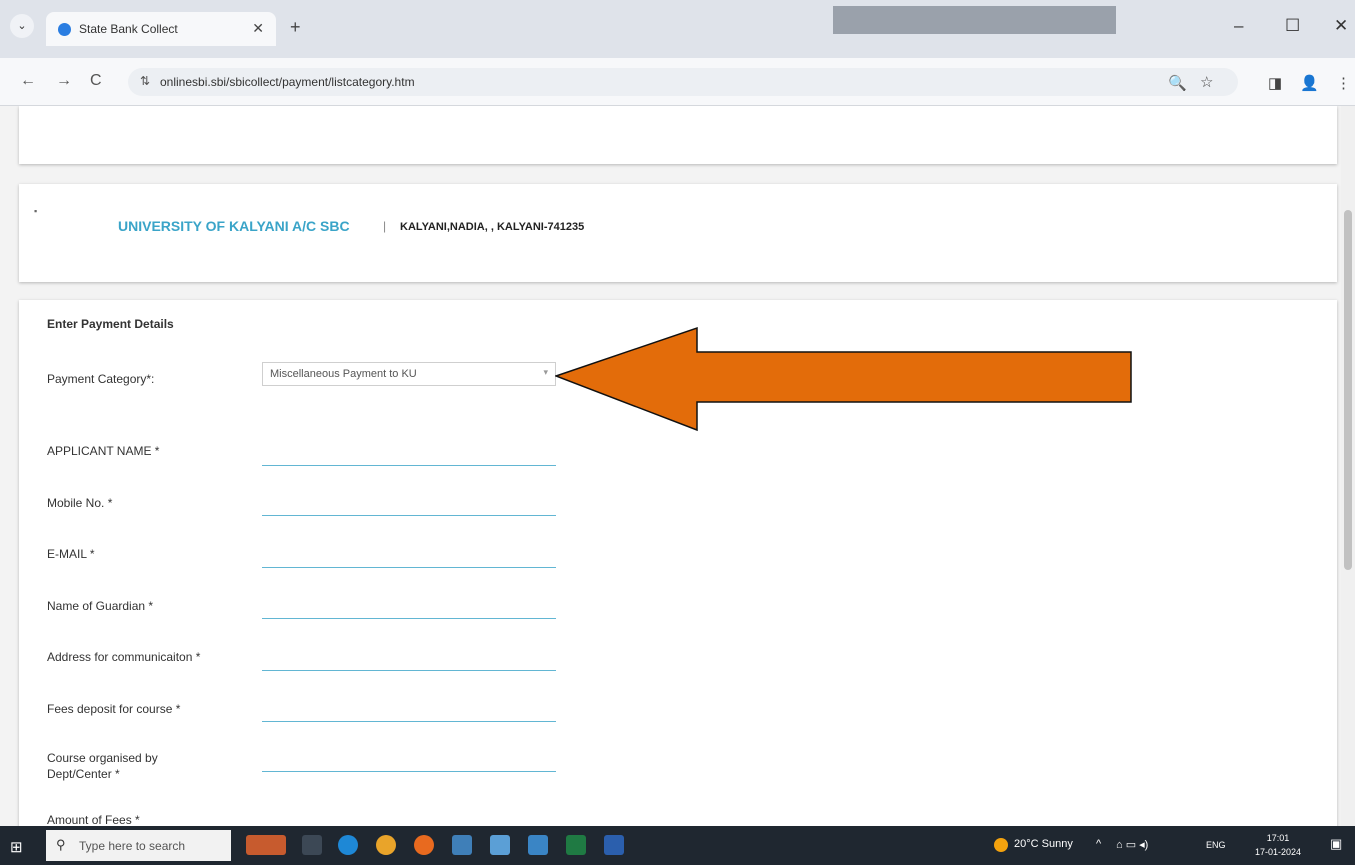 The width and height of the screenshot is (1355, 865). I want to click on mail-icon, so click(538, 845).